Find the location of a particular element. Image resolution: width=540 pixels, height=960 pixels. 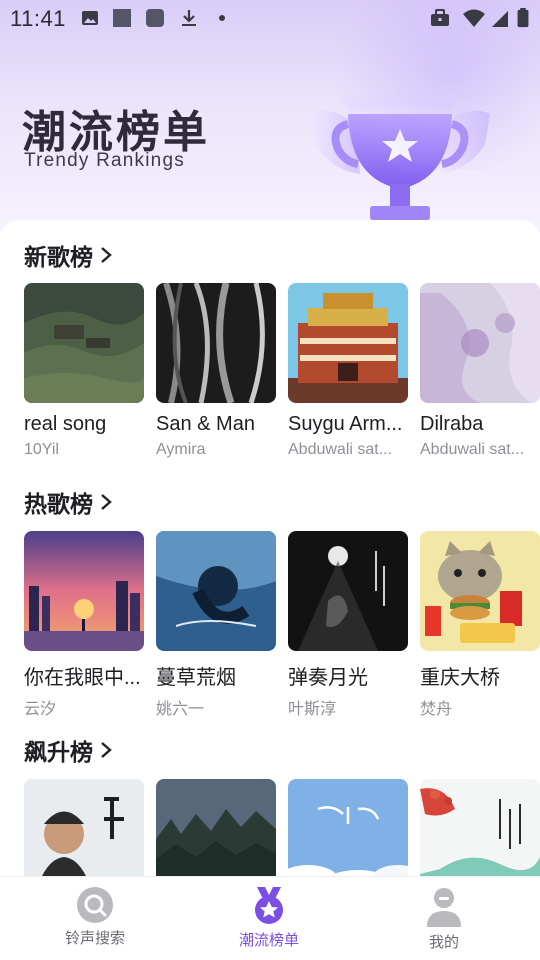

artist-name: 焚舟 is located at coordinates (436, 709).